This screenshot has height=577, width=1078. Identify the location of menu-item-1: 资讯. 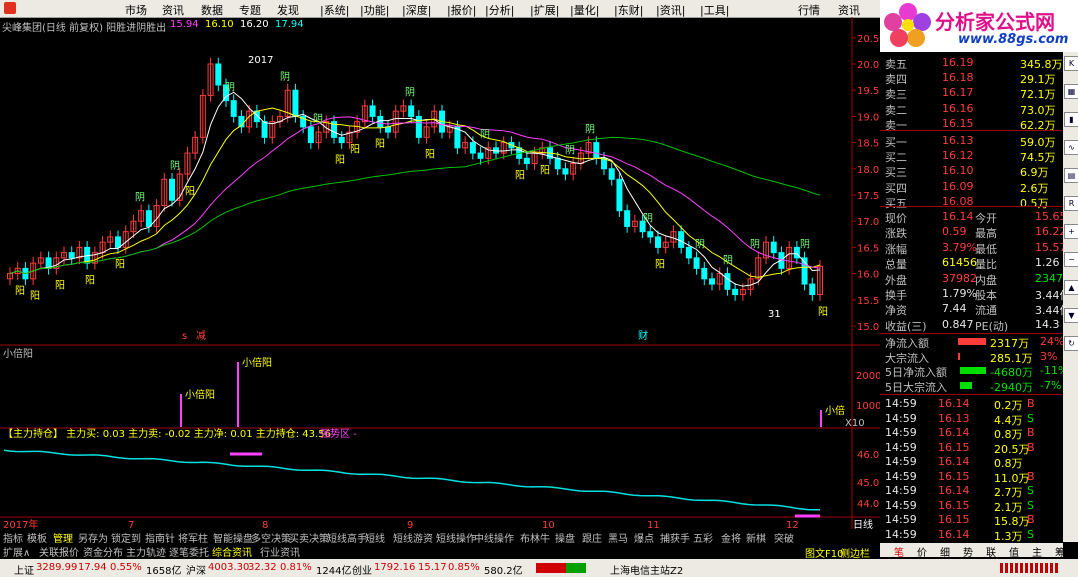
(173, 10).